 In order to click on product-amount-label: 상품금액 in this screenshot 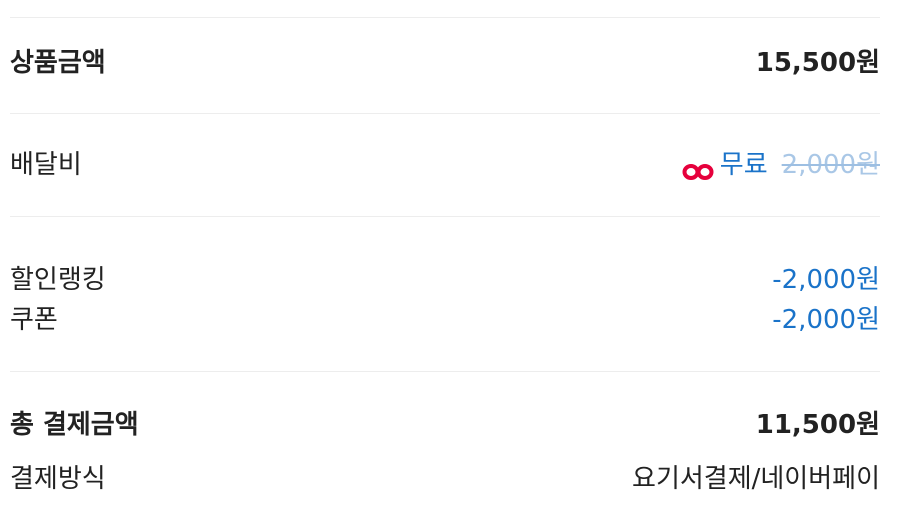, I will do `click(58, 63)`.